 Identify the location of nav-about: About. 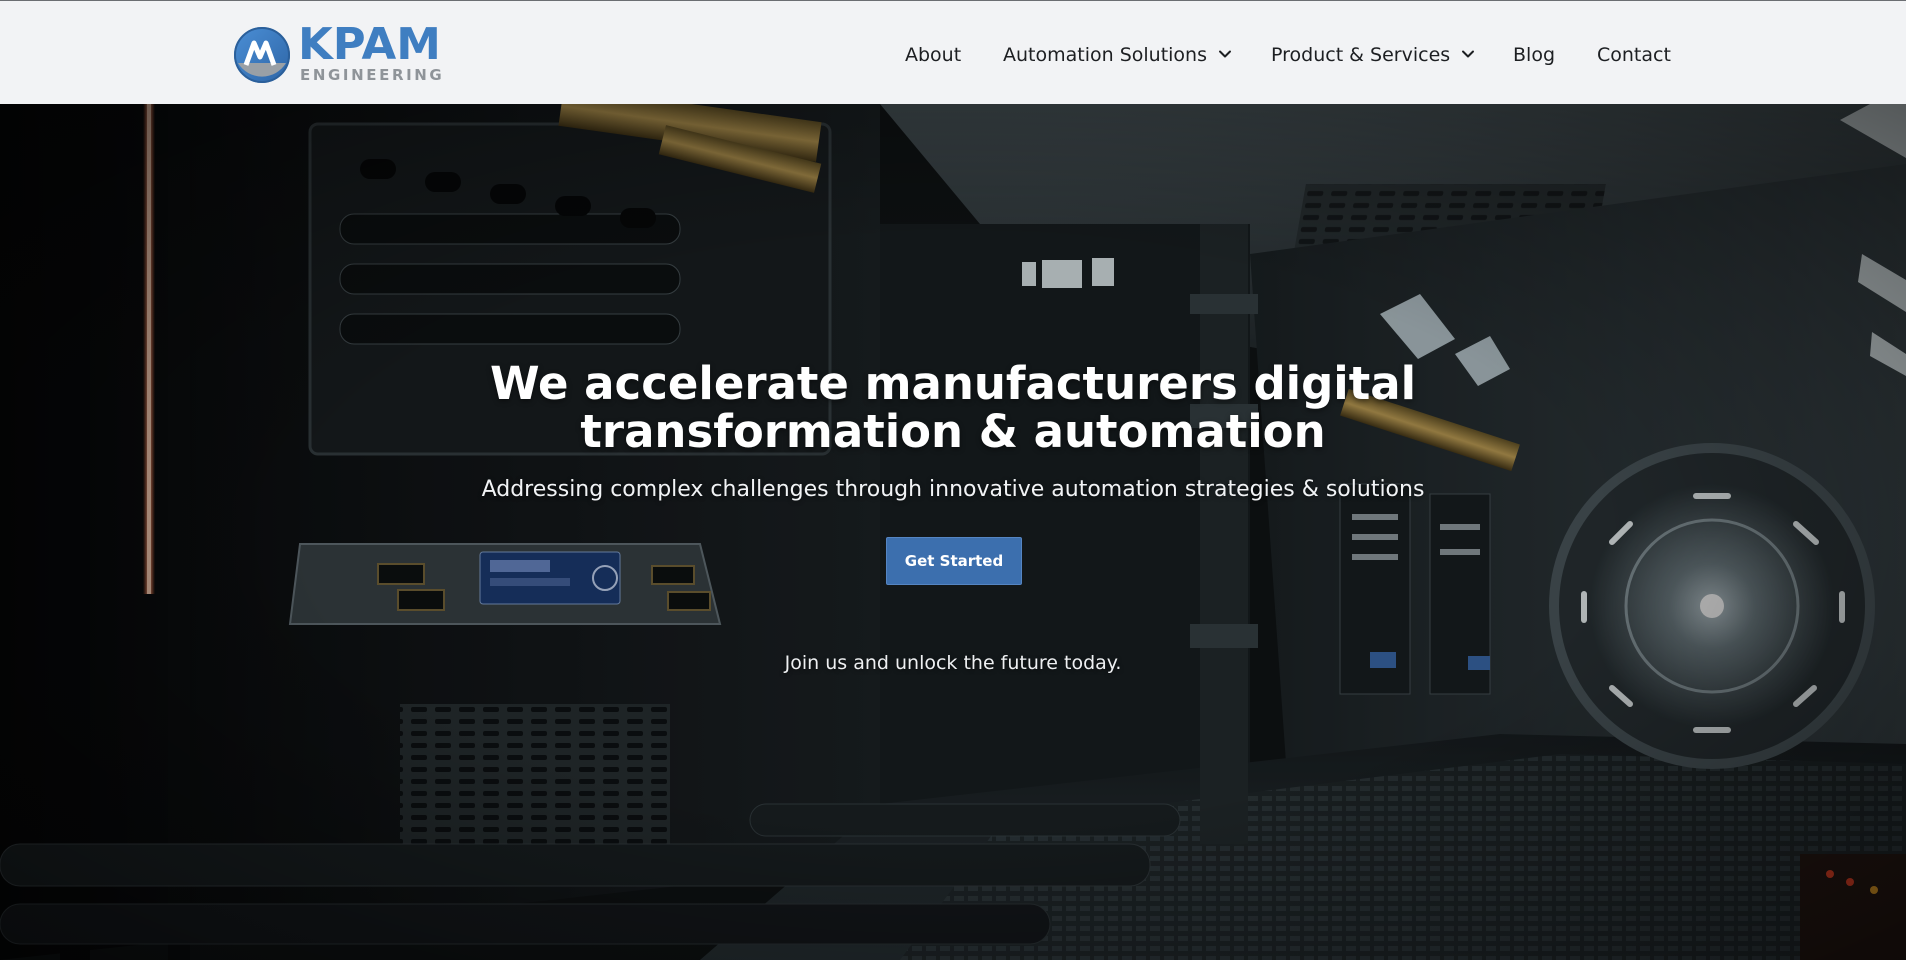
(933, 55).